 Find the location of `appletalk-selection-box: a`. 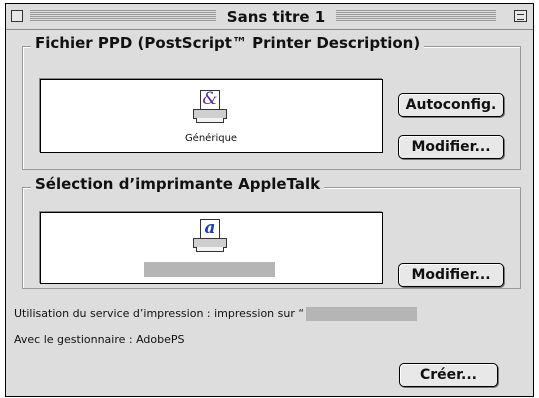

appletalk-selection-box: a is located at coordinates (211, 248).